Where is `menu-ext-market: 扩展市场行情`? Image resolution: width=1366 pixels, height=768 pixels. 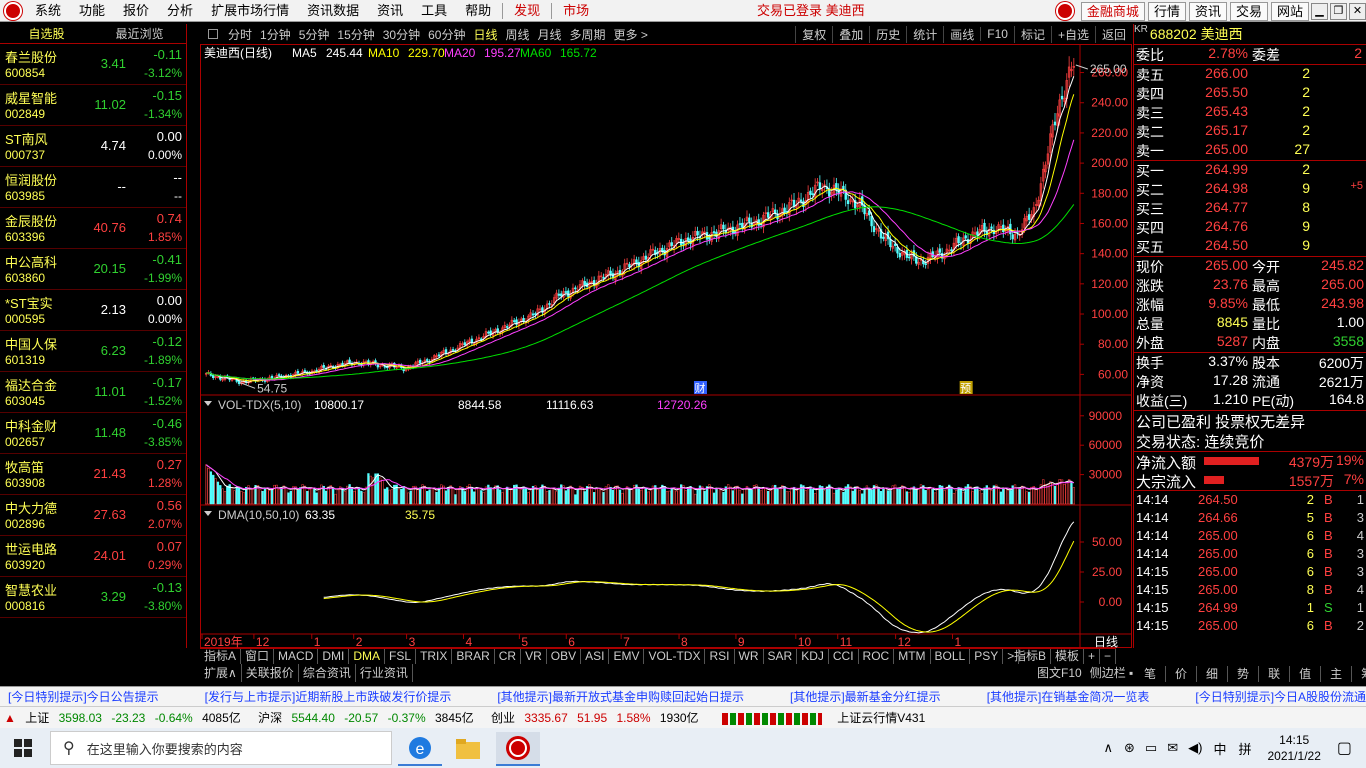
menu-ext-market: 扩展市场行情 is located at coordinates (250, 11).